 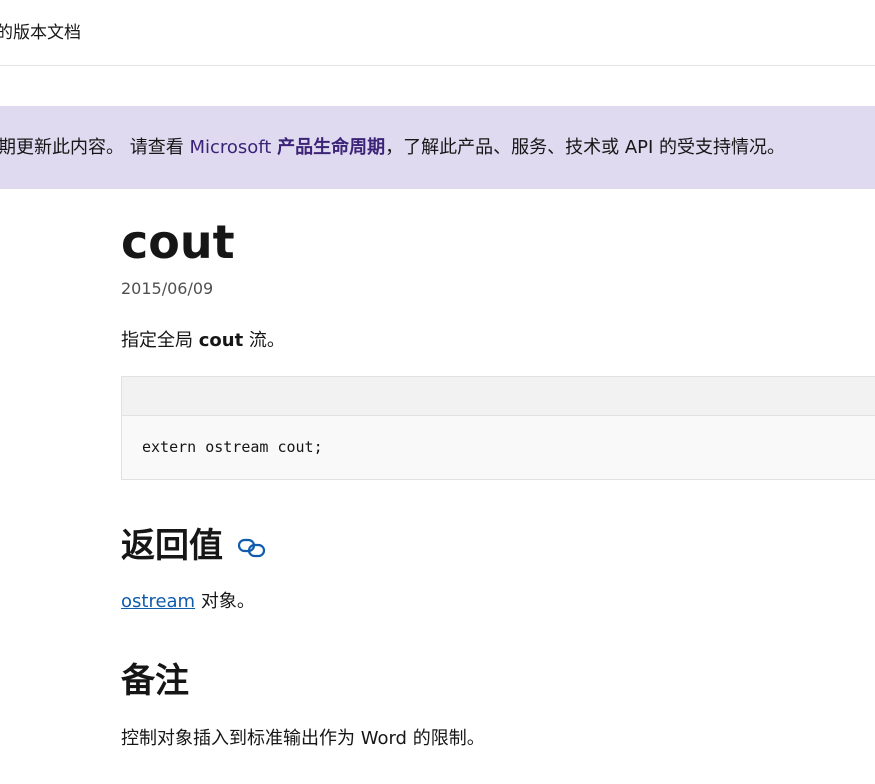 What do you see at coordinates (585, 147) in the screenshot?
I see `banner-text-suffix: ，了解此产品、服务、技术或 API 的受支持情况。` at bounding box center [585, 147].